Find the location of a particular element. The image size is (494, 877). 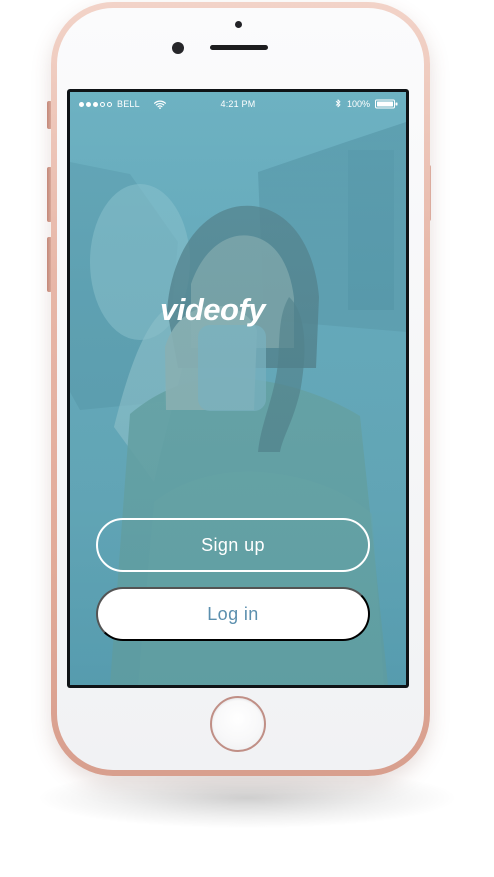

home-button is located at coordinates (238, 724).